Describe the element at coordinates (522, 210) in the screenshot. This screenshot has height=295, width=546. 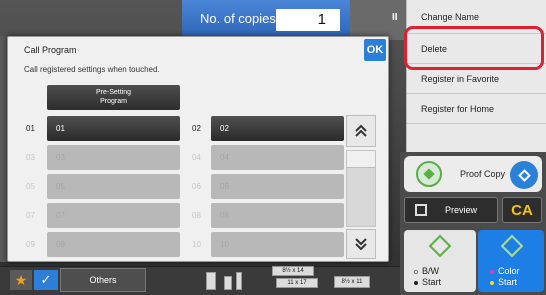
I see `clear-all-button: CA` at that location.